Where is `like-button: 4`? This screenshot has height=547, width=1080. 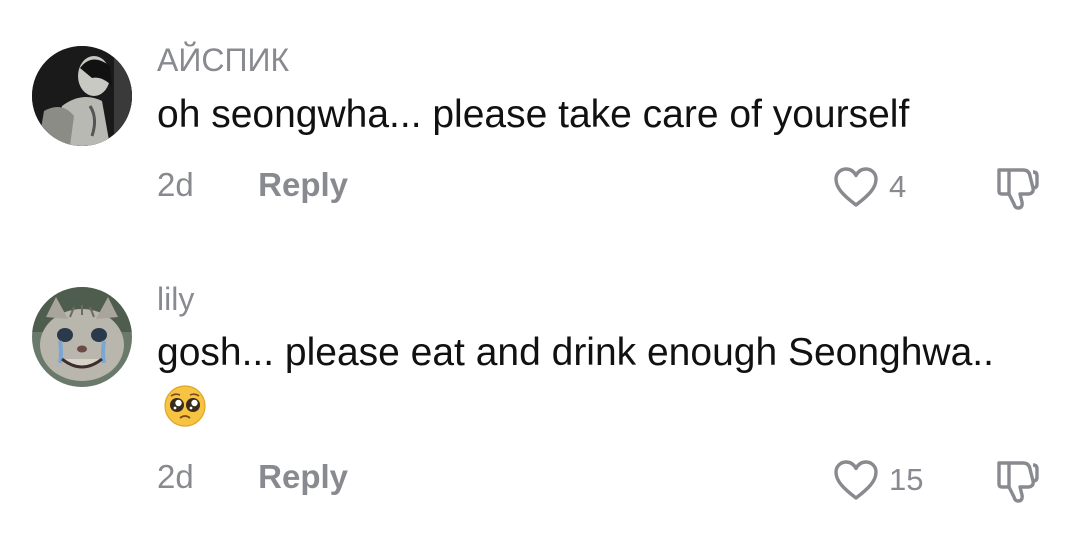
like-button: 4 is located at coordinates (869, 187).